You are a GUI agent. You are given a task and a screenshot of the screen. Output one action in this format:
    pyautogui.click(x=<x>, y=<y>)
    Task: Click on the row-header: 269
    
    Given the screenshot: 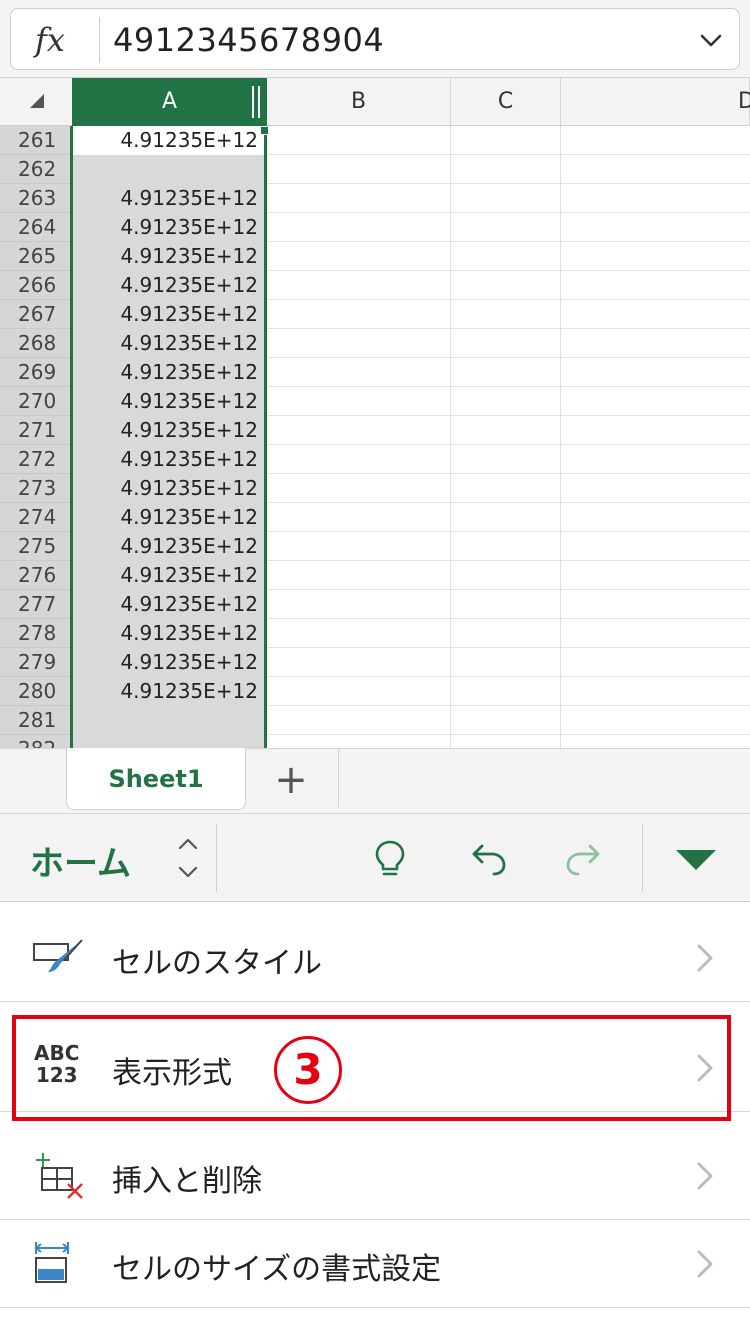 What is the action you would take?
    pyautogui.click(x=36, y=372)
    